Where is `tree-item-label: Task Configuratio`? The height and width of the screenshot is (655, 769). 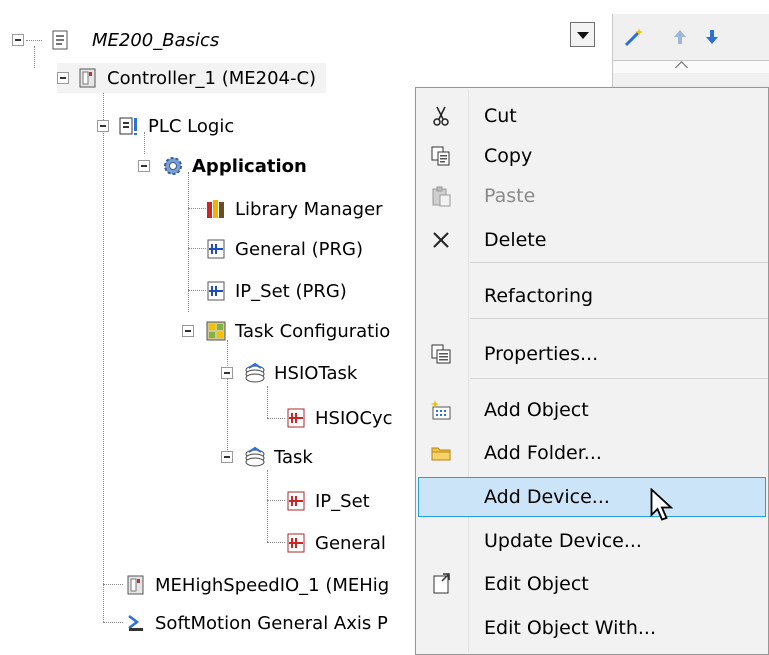
tree-item-label: Task Configuratio is located at coordinates (313, 331).